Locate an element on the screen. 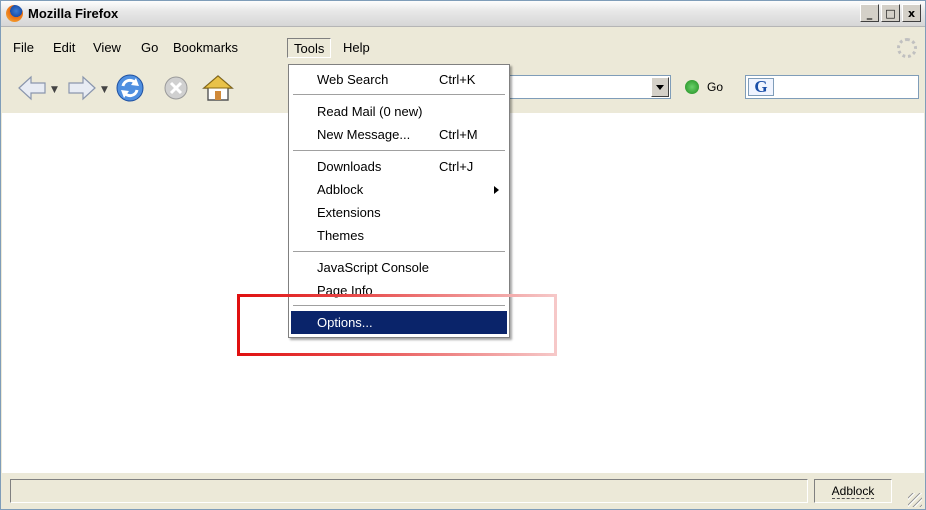 The width and height of the screenshot is (926, 510). chevron-down-icon is located at coordinates (660, 87).